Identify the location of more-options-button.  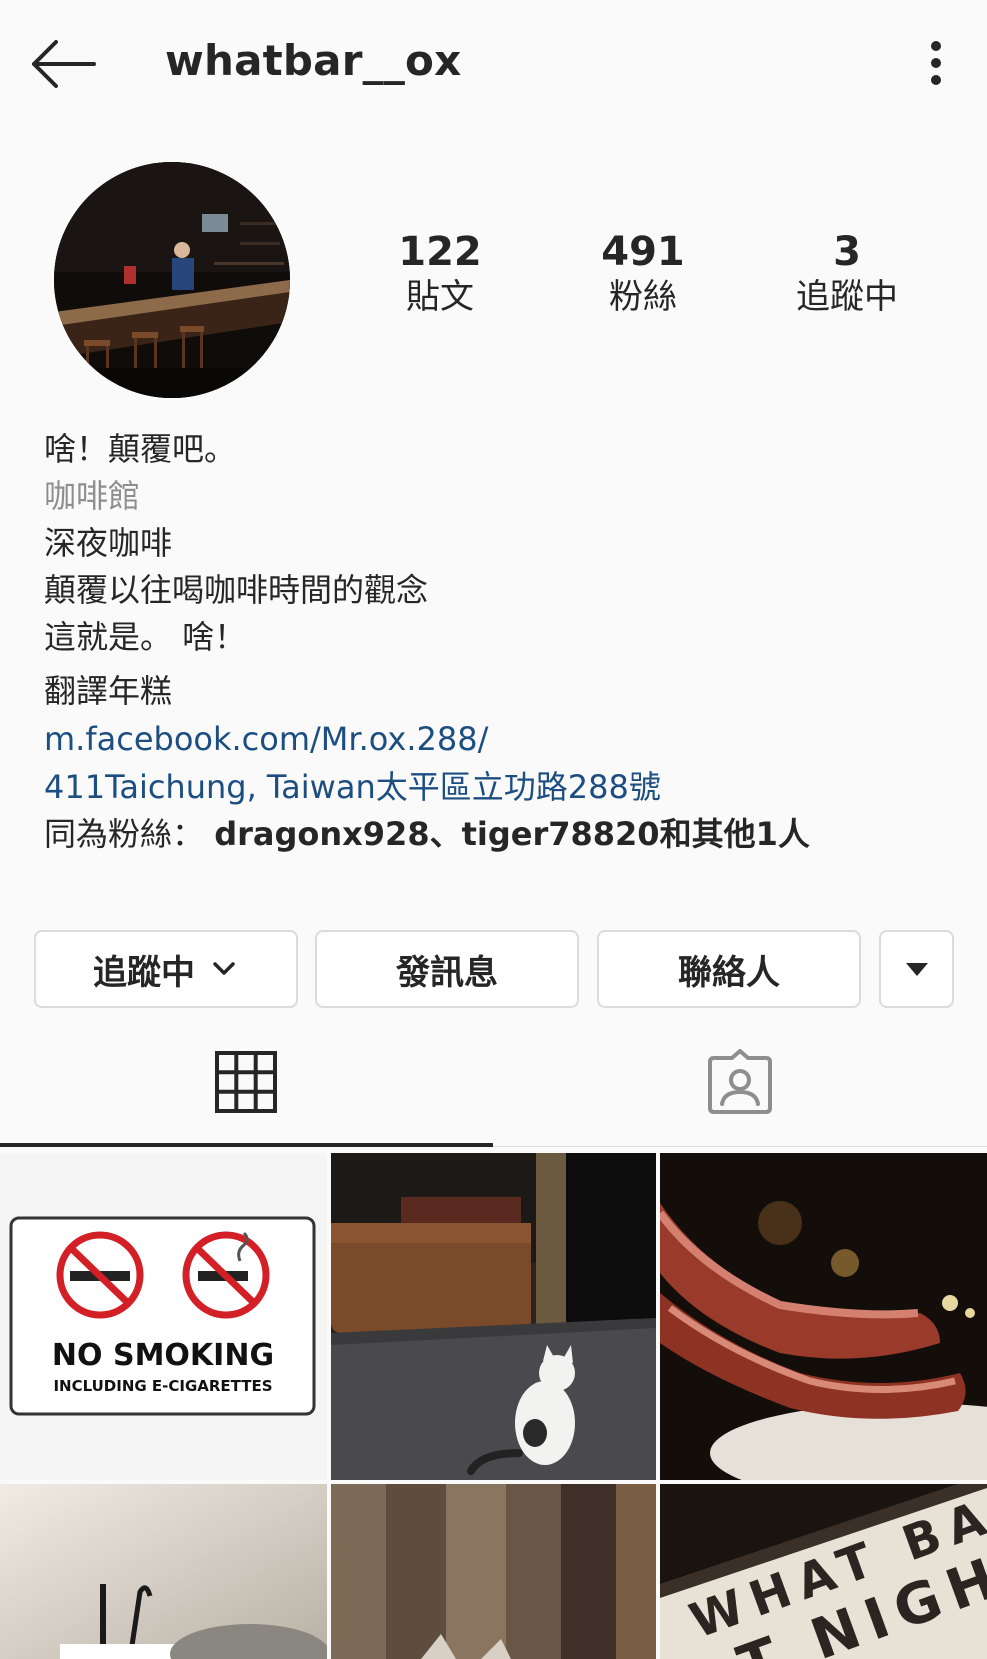
(936, 64).